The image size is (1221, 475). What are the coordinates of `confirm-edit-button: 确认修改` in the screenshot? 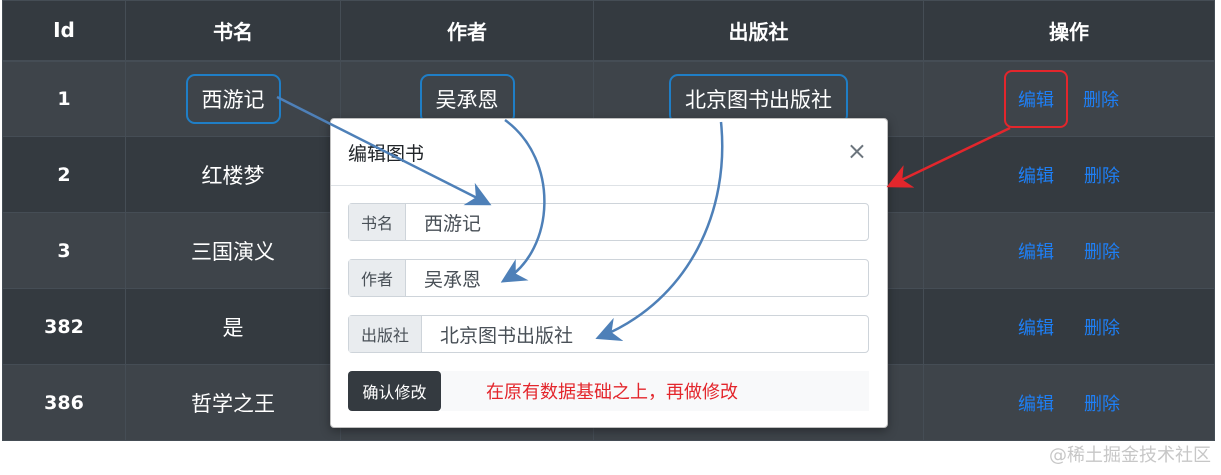 It's located at (394, 391).